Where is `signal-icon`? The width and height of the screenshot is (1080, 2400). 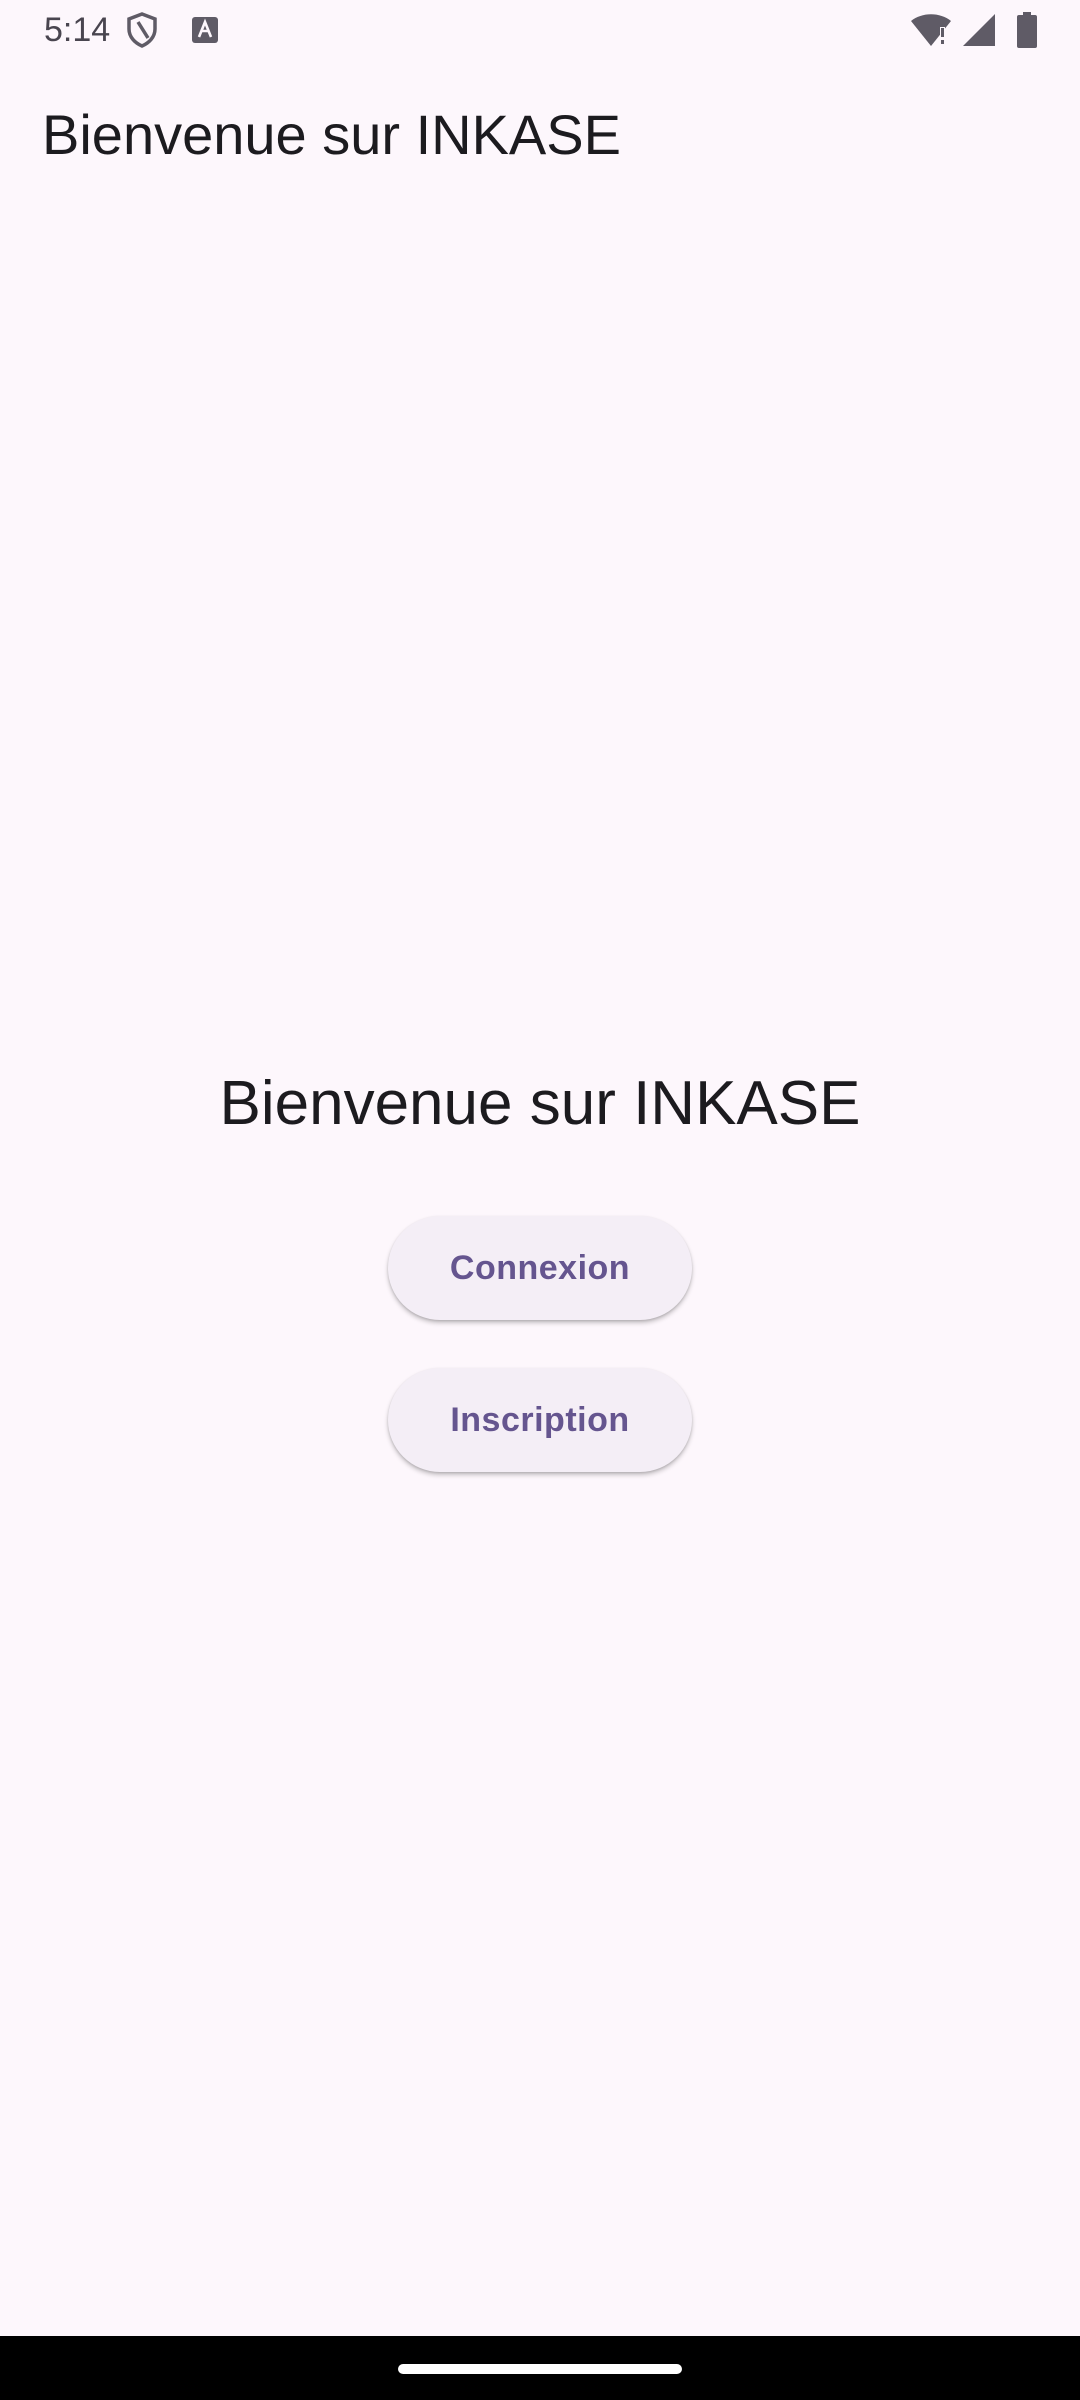 signal-icon is located at coordinates (979, 30).